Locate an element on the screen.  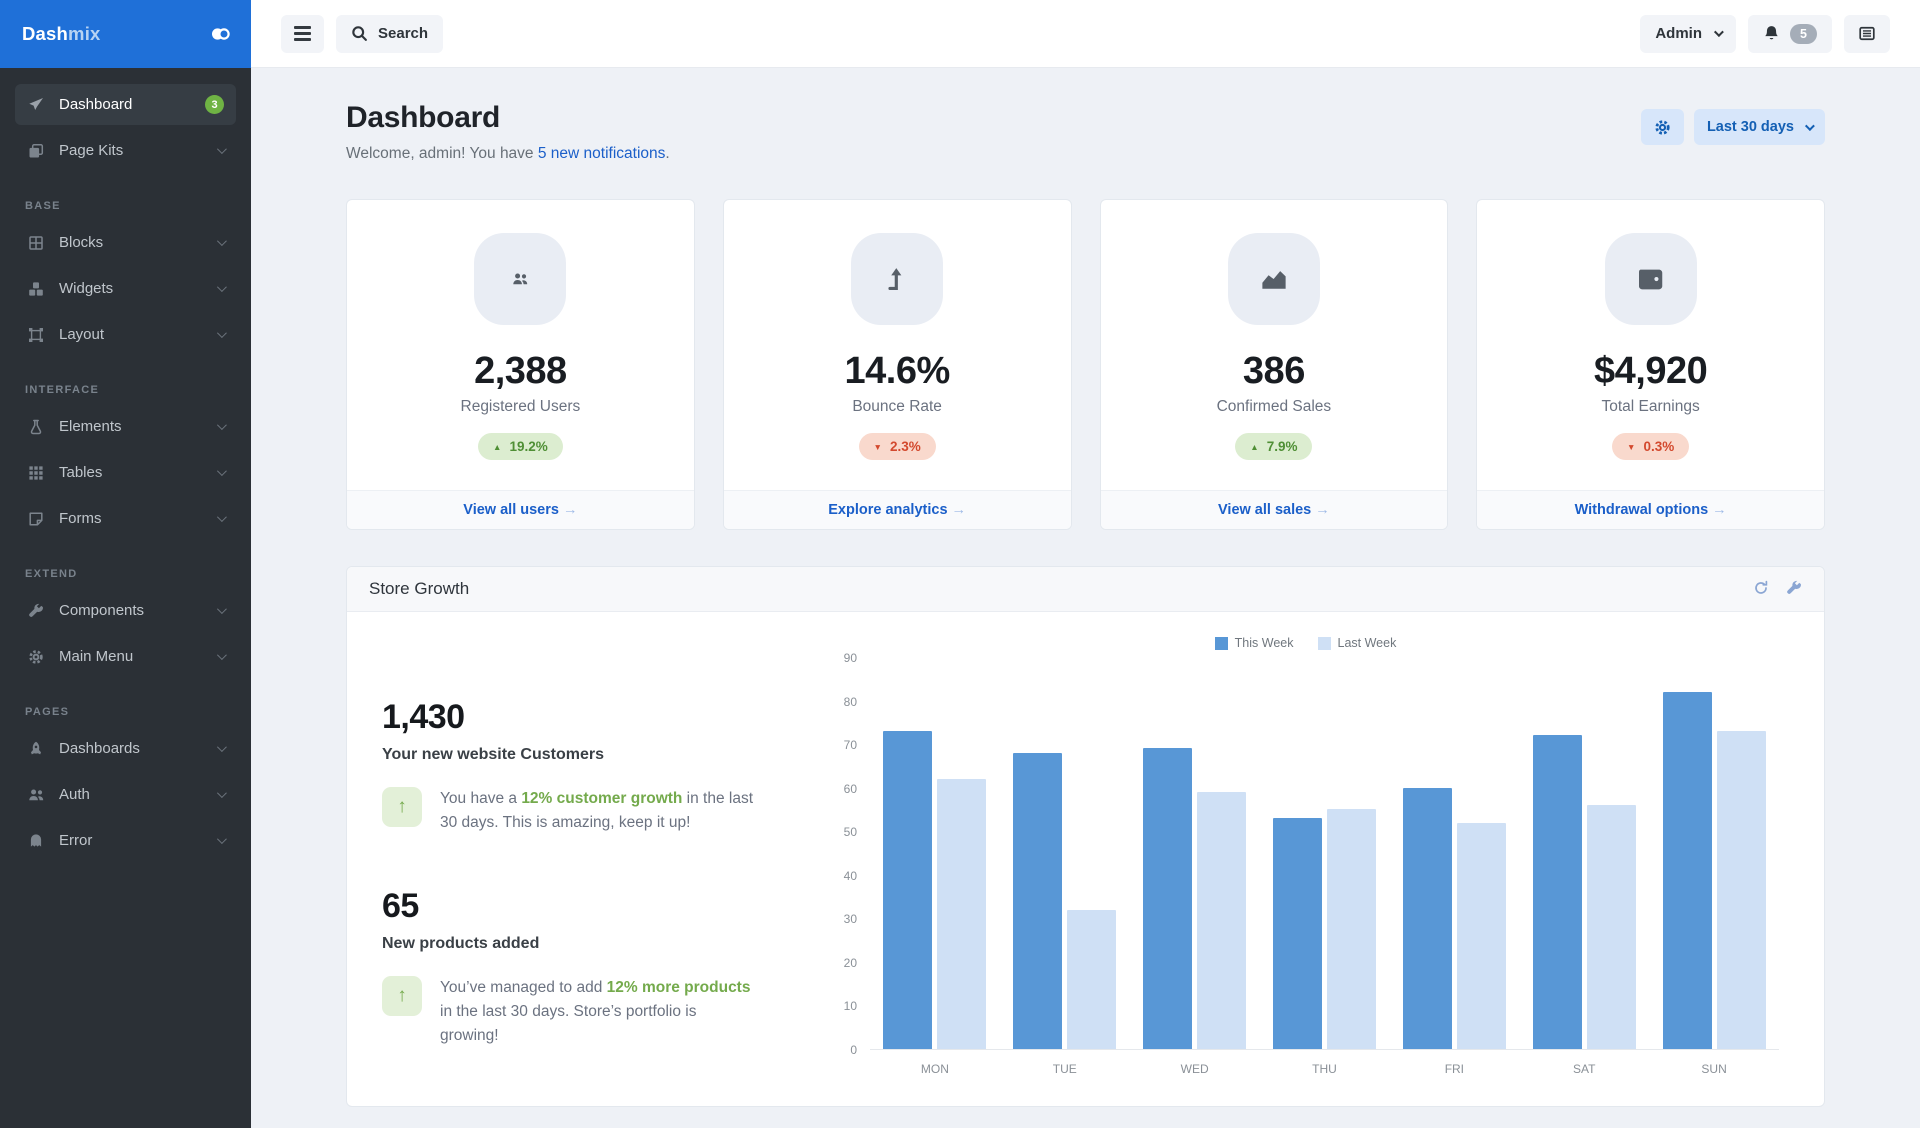
sidebar-item-label: Forms is located at coordinates (80, 518).